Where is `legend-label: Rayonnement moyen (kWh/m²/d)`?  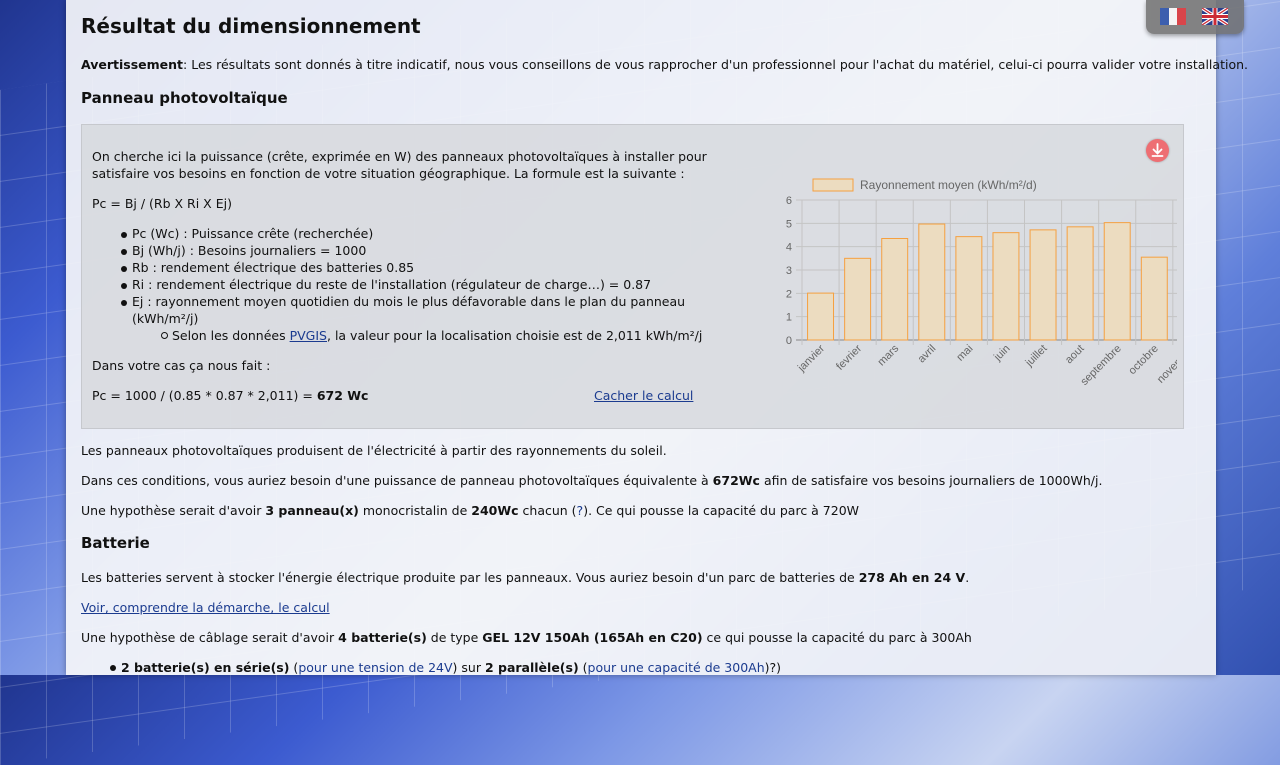 legend-label: Rayonnement moyen (kWh/m²/d) is located at coordinates (948, 185).